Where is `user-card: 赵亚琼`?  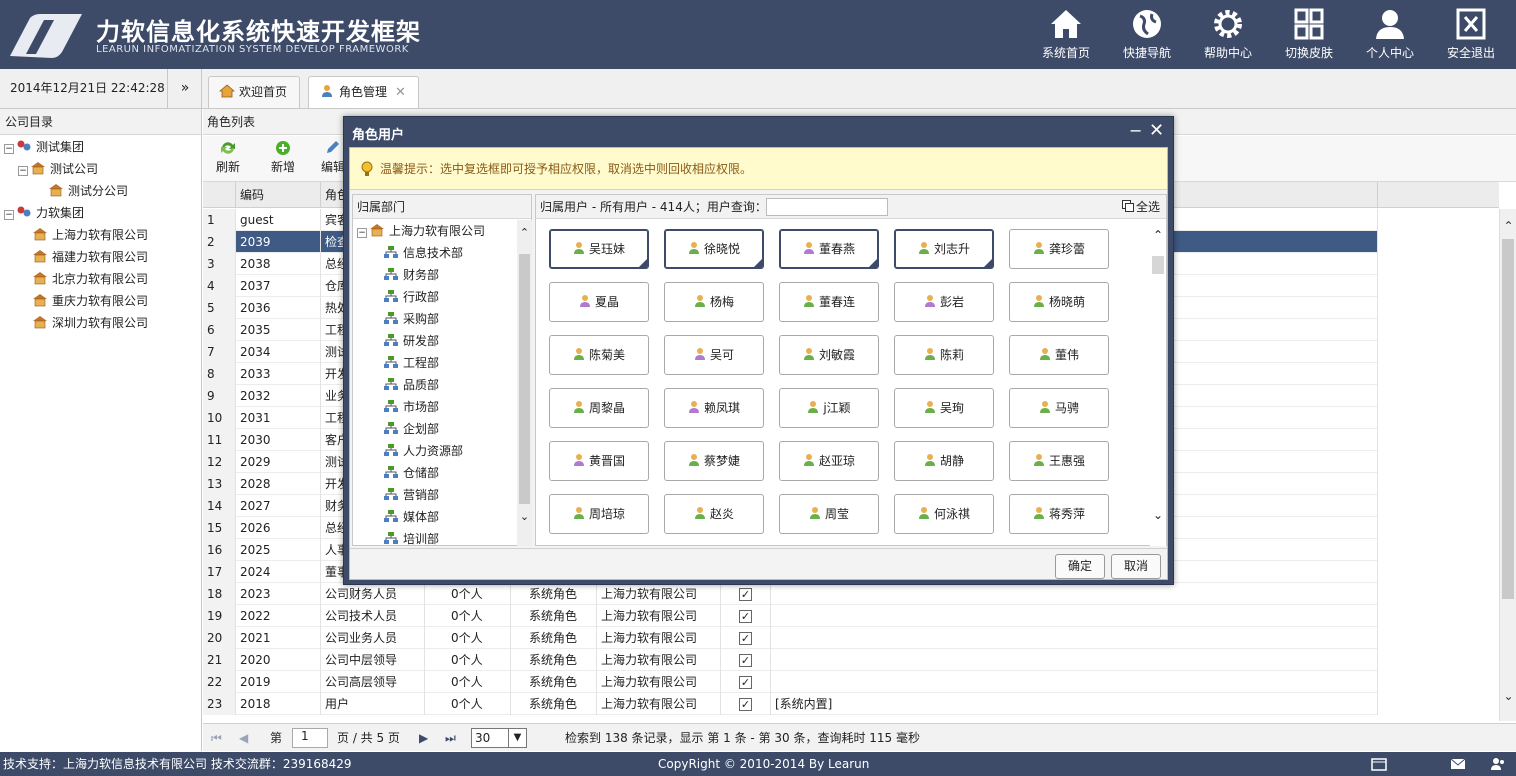 user-card: 赵亚琼 is located at coordinates (829, 461).